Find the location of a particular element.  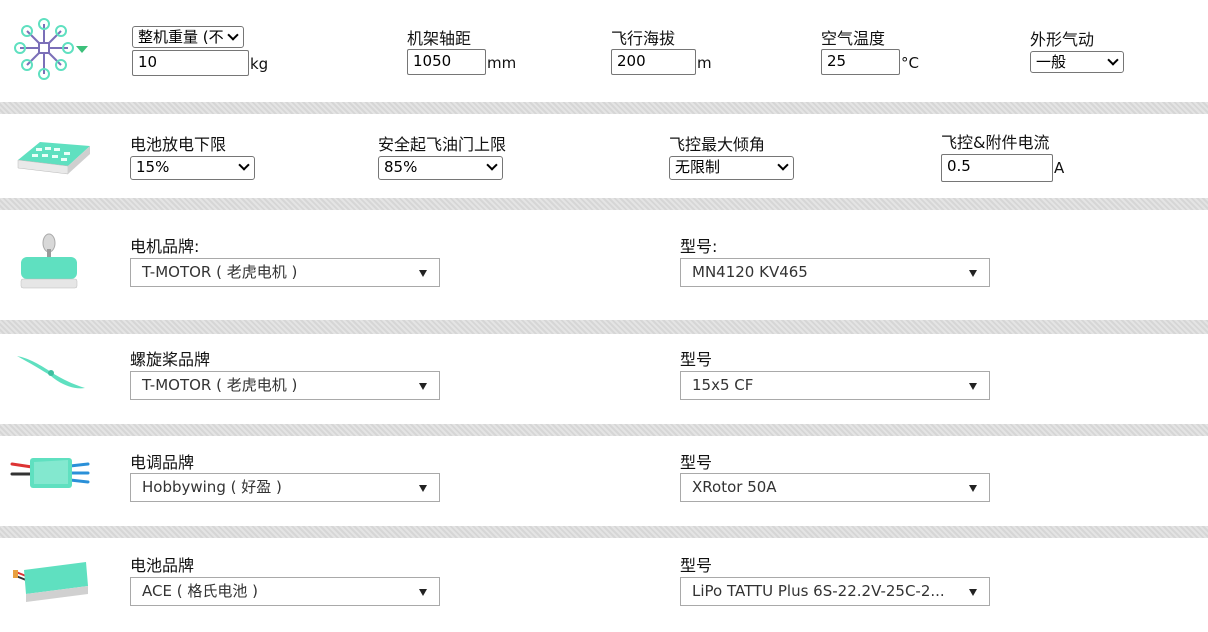

esc-brand-select: Hobbywing ( 好盈 ) is located at coordinates (285, 487).